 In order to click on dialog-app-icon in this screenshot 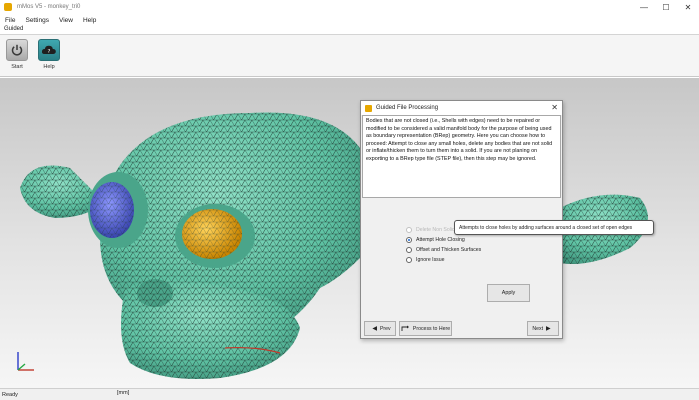, I will do `click(368, 108)`.